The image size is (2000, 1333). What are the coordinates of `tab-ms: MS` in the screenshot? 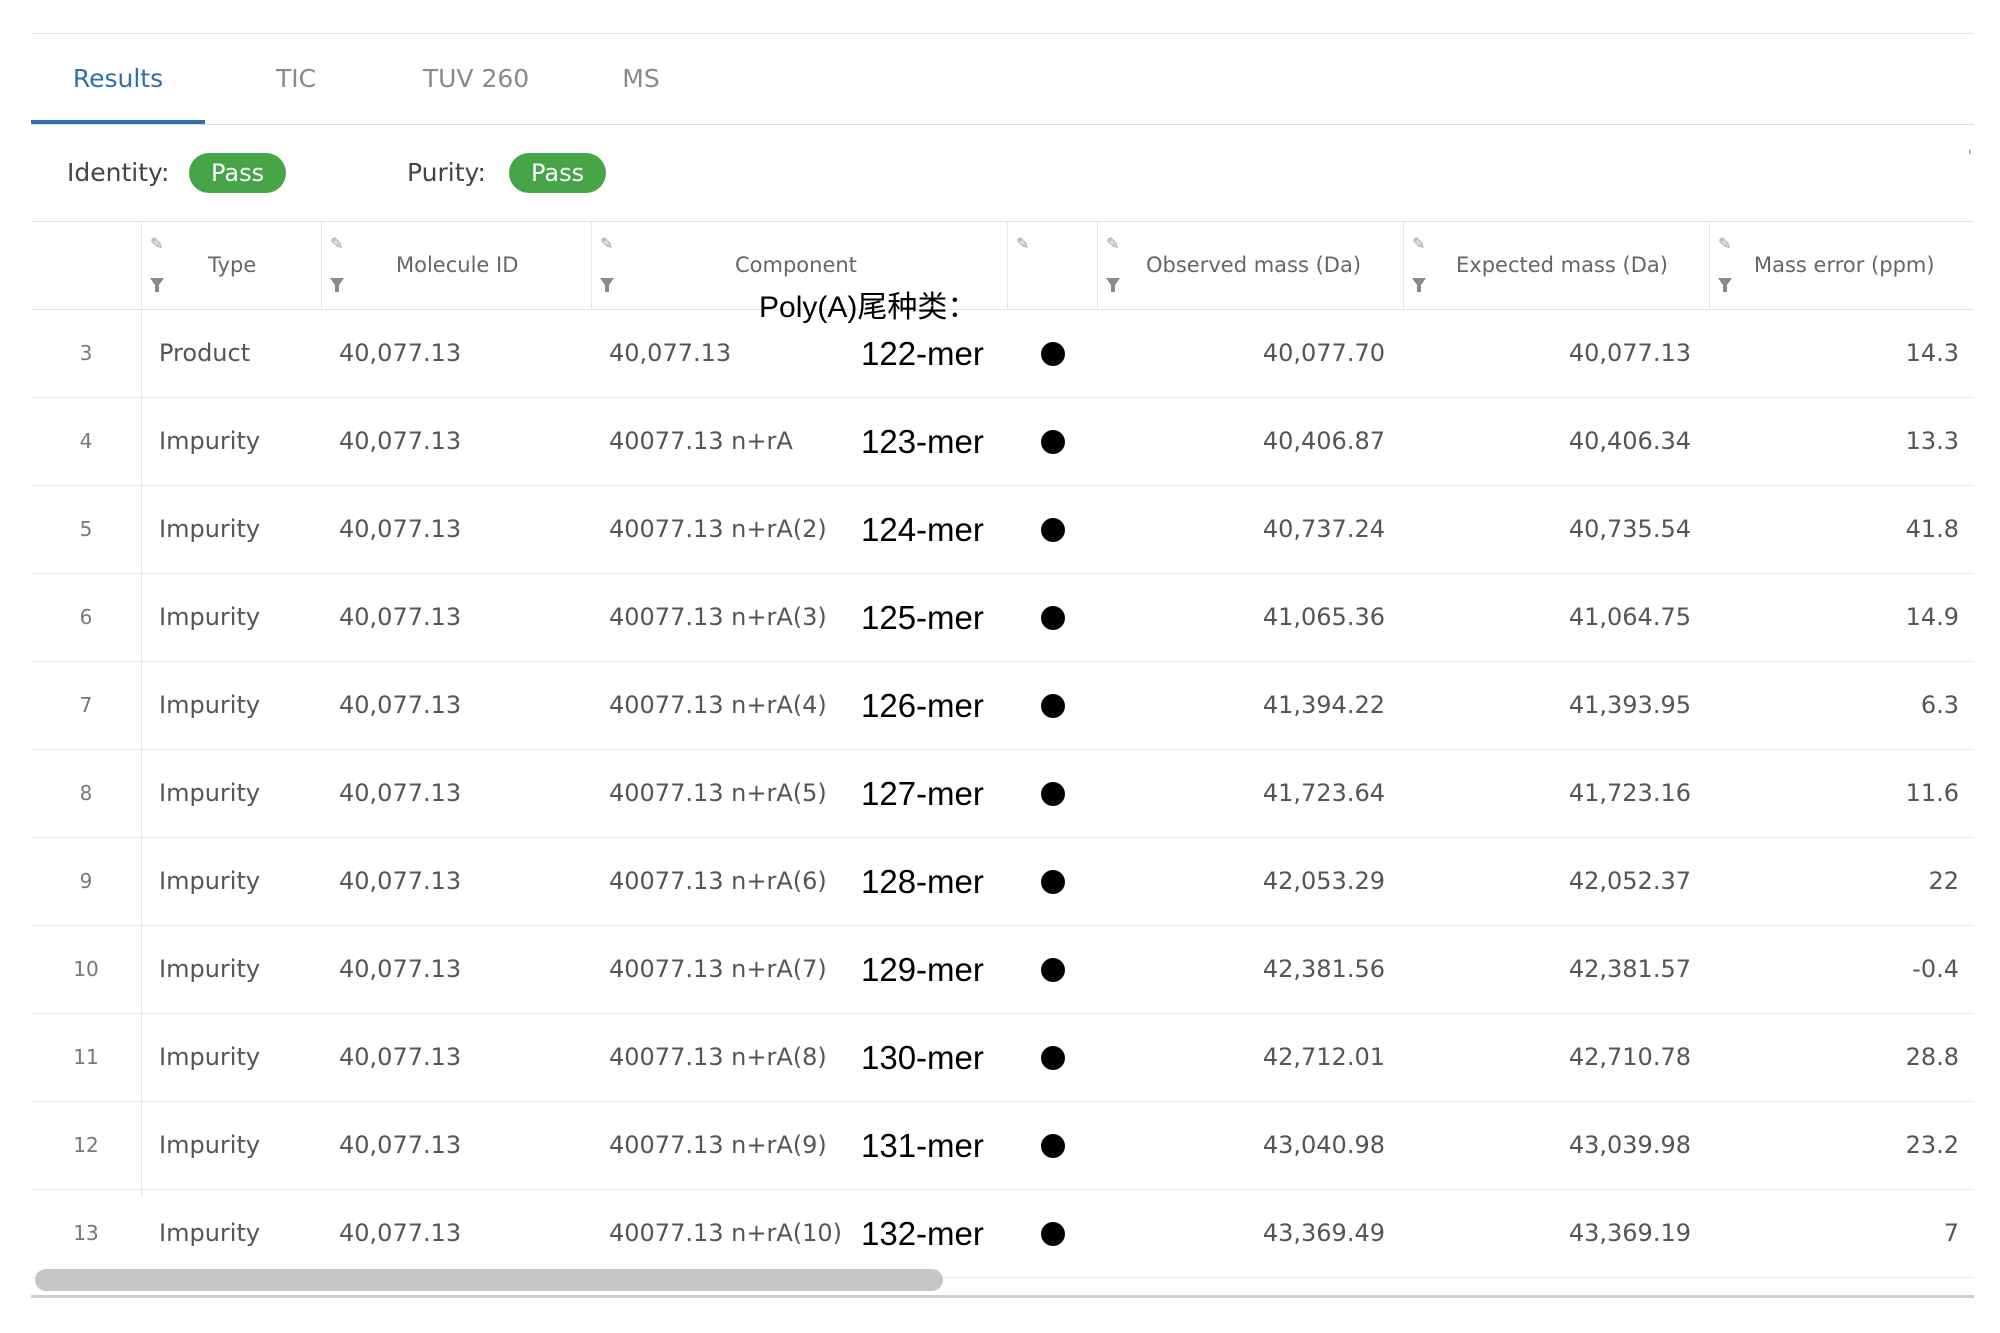 It's located at (641, 79).